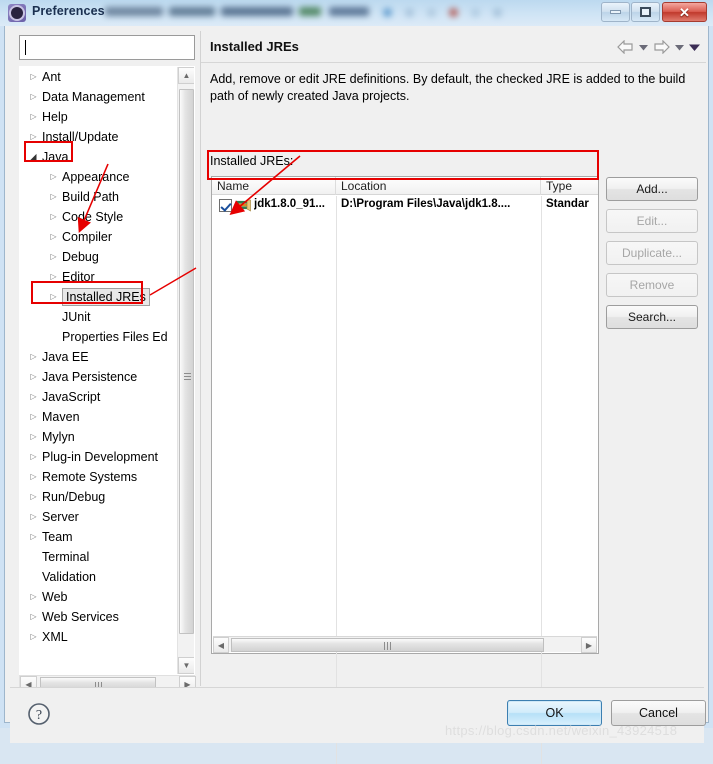 Image resolution: width=713 pixels, height=764 pixels. I want to click on sidebar-item-label: Ant, so click(51, 77).